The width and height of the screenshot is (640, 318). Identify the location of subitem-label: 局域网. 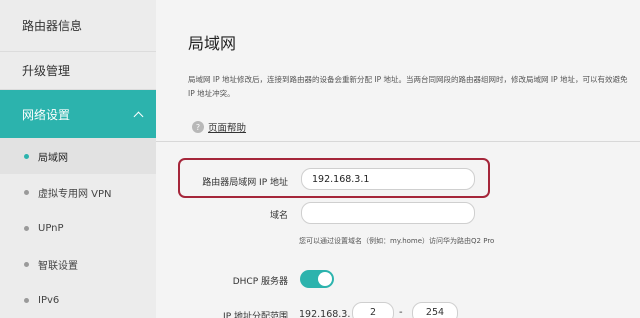
(53, 158).